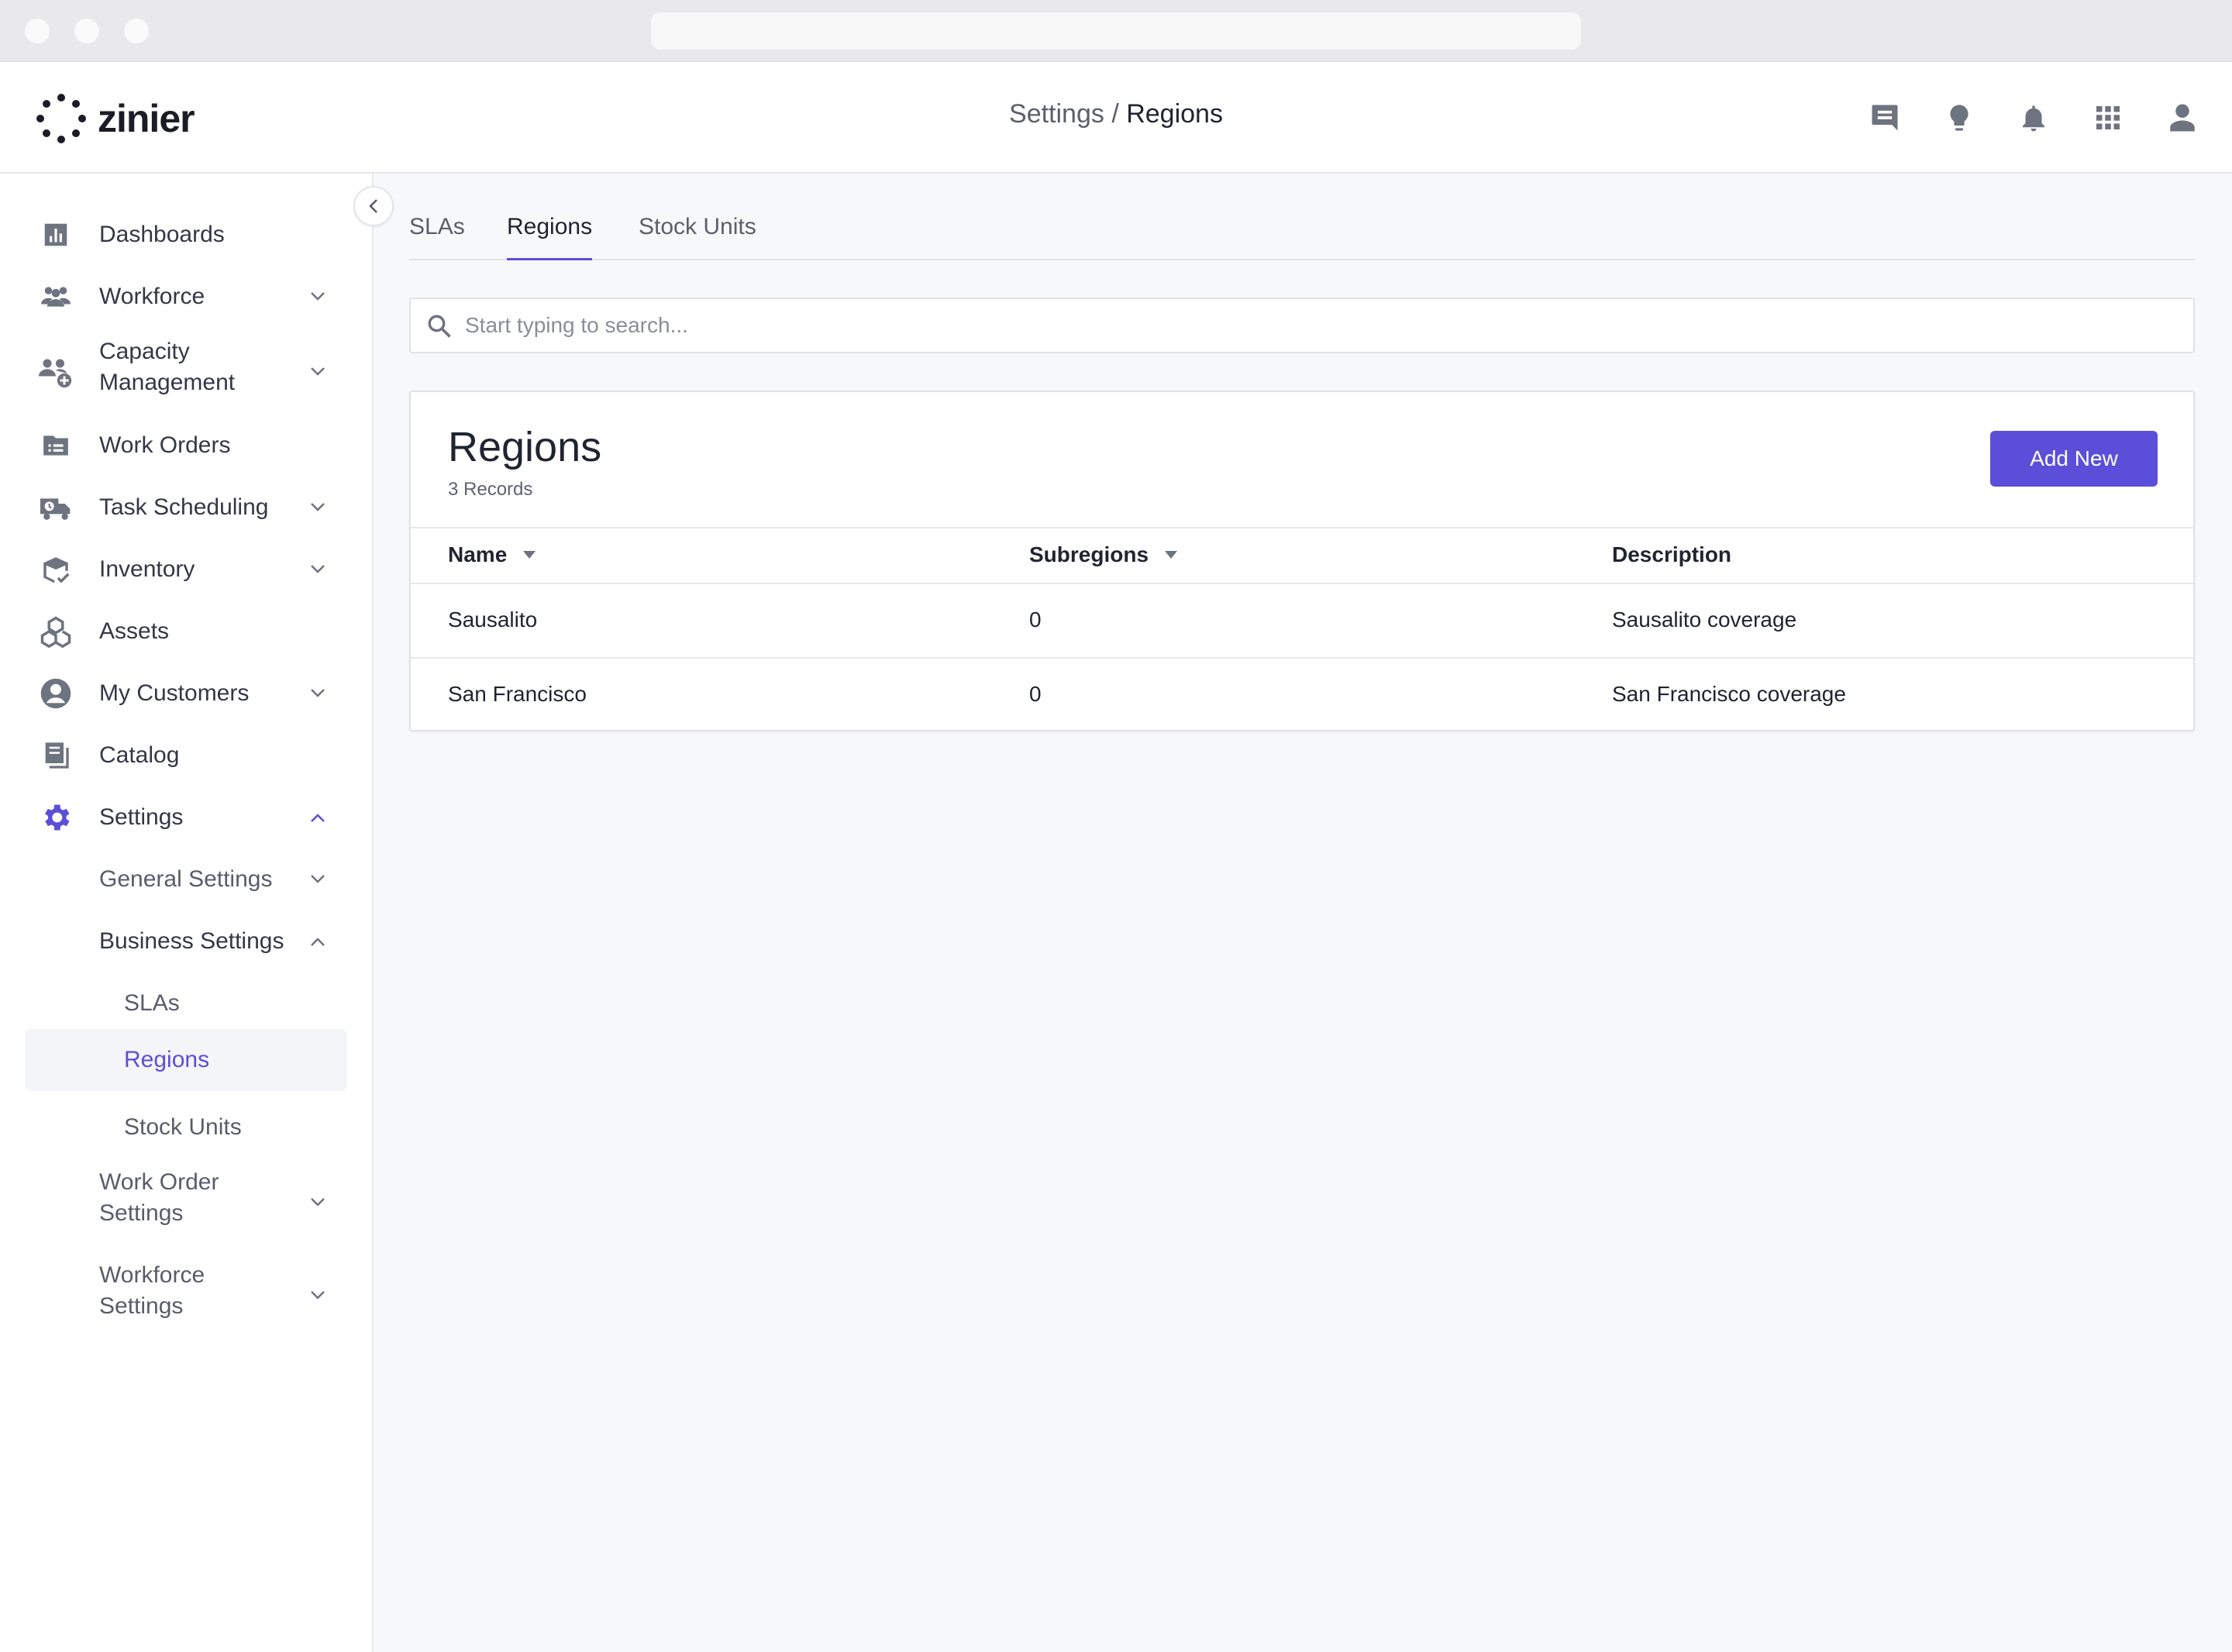 The image size is (2232, 1652). I want to click on sidebar-item-label: Dashboards, so click(162, 234).